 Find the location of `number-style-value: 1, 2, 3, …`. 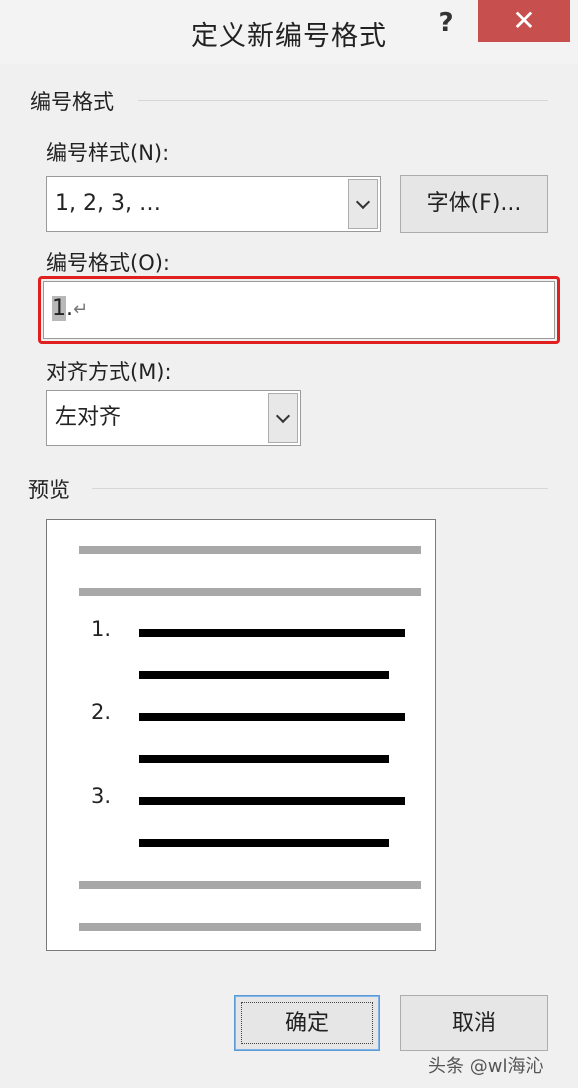

number-style-value: 1, 2, 3, … is located at coordinates (108, 203).